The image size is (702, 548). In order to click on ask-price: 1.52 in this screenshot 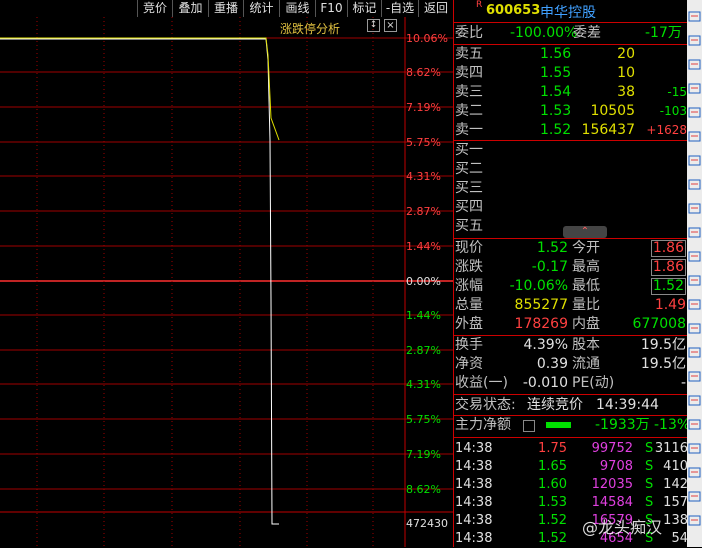, I will do `click(556, 130)`.